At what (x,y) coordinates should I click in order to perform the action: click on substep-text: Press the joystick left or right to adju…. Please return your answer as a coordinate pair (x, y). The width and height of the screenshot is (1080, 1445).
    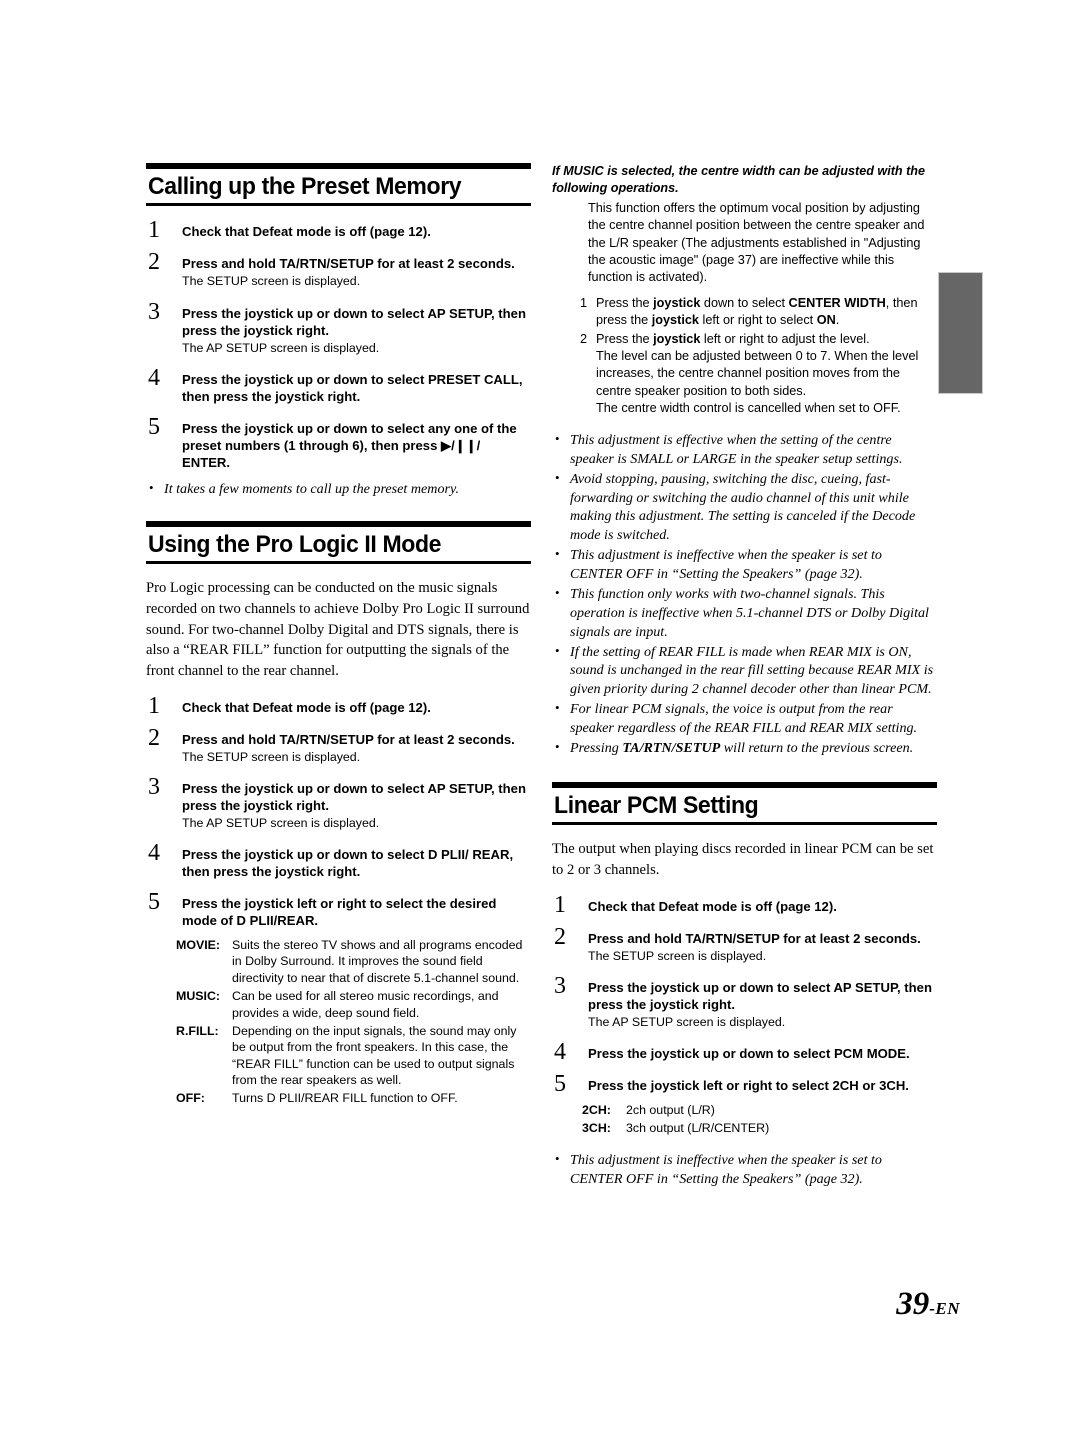
    Looking at the image, I should click on (733, 339).